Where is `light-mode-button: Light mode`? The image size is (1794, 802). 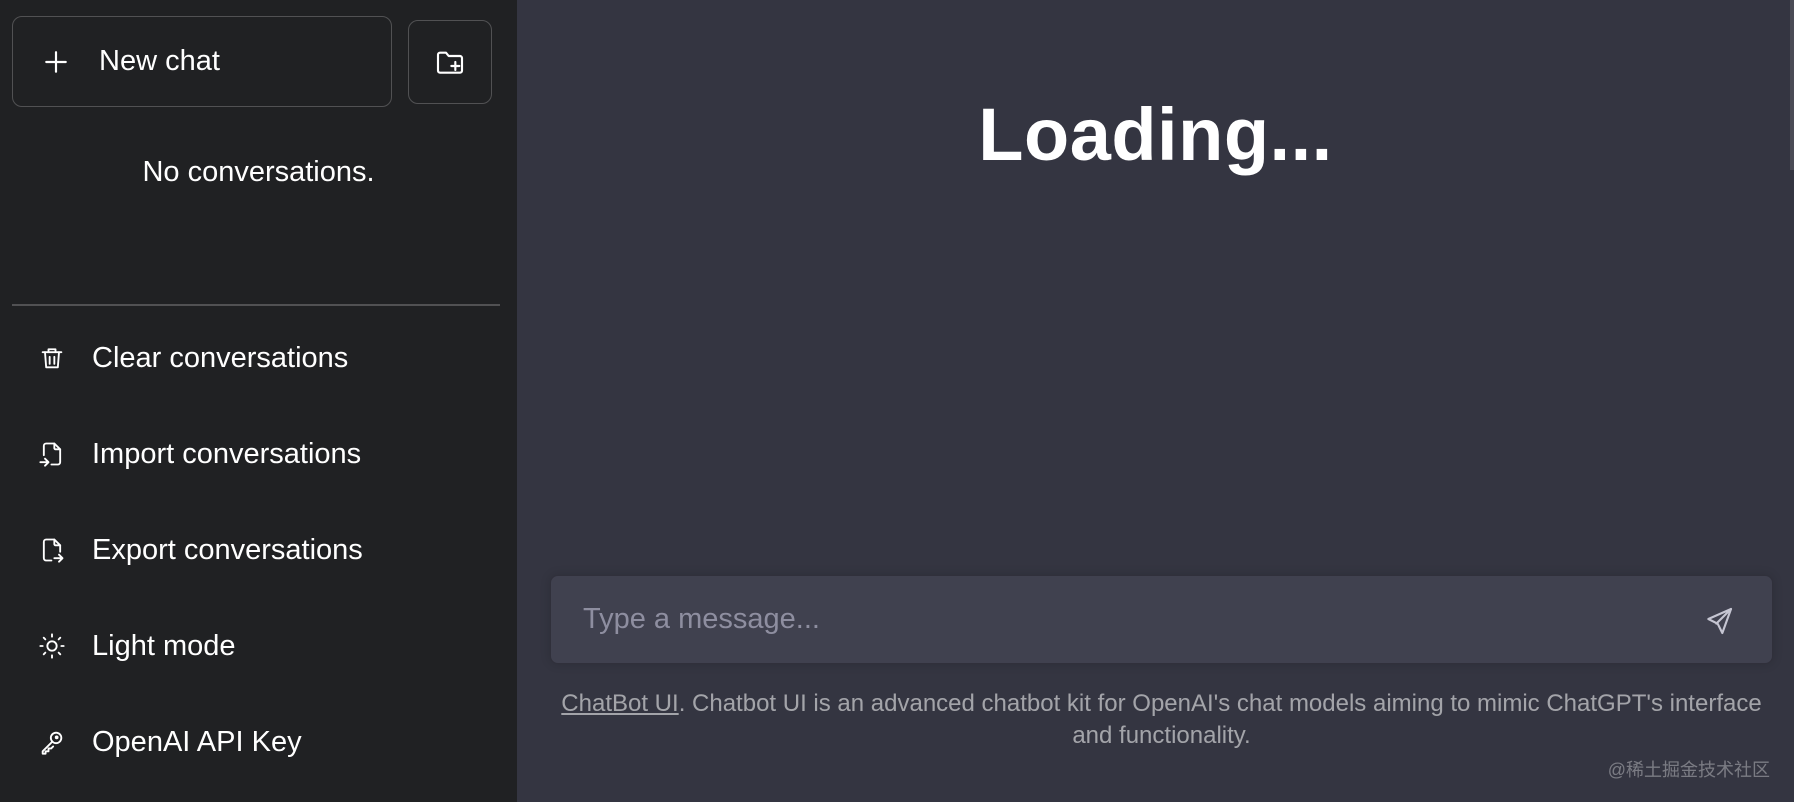
light-mode-button: Light mode is located at coordinates (256, 646).